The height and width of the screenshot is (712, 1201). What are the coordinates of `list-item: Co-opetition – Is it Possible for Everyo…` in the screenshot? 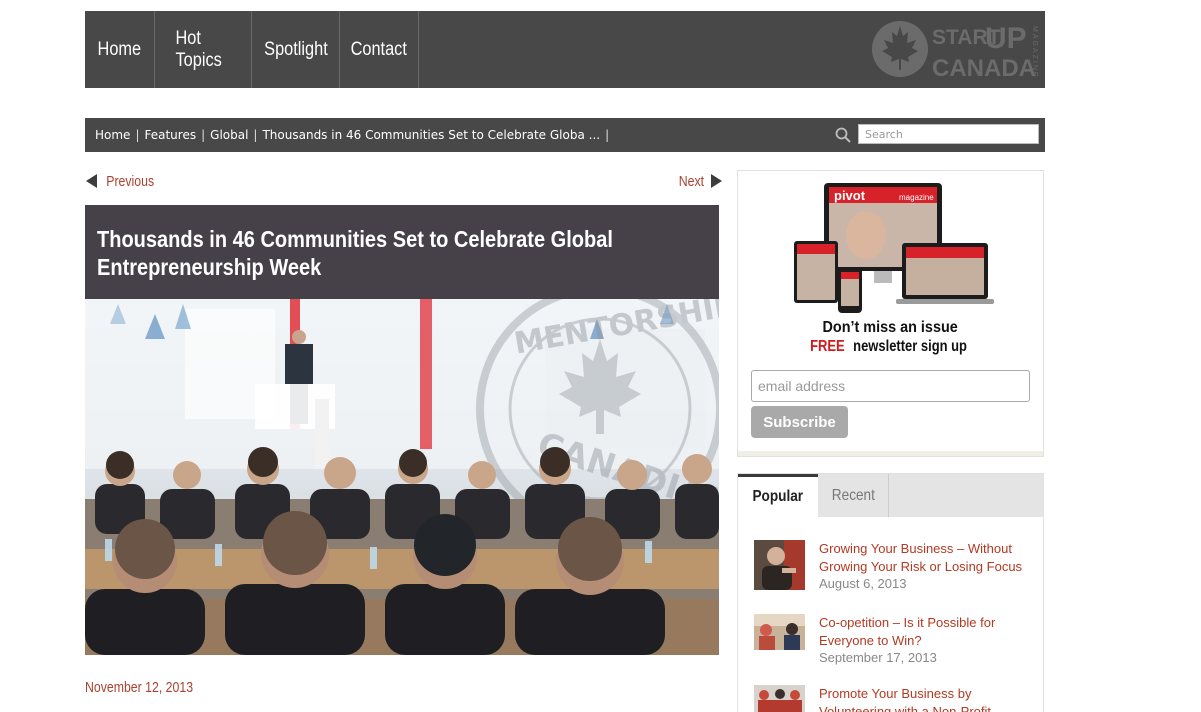 It's located at (894, 644).